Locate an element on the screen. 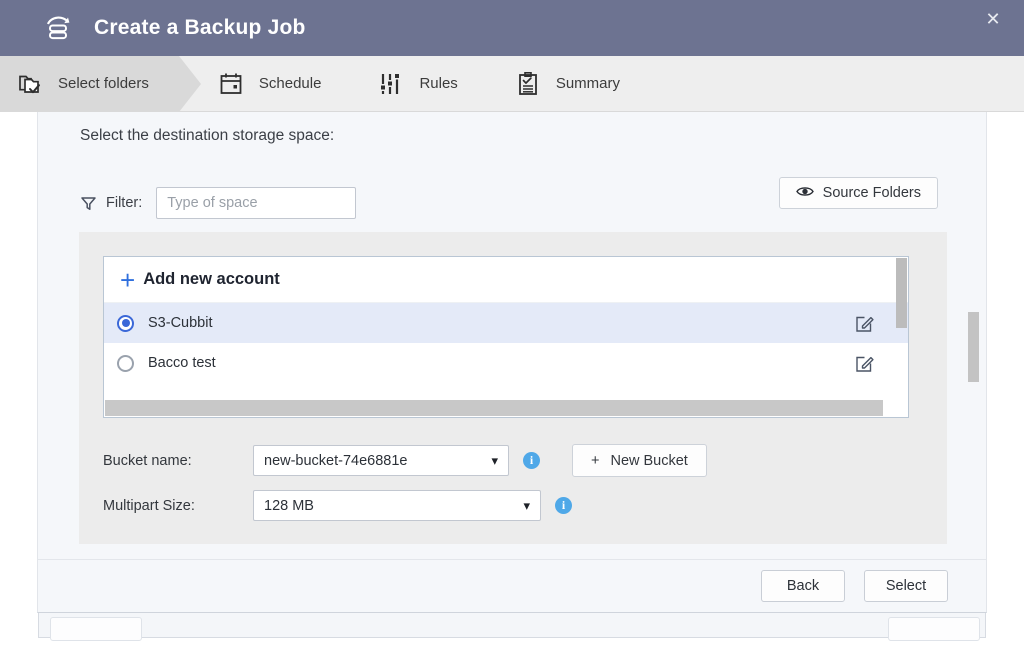 The image size is (1024, 645). filter-label: Filter: is located at coordinates (124, 203).